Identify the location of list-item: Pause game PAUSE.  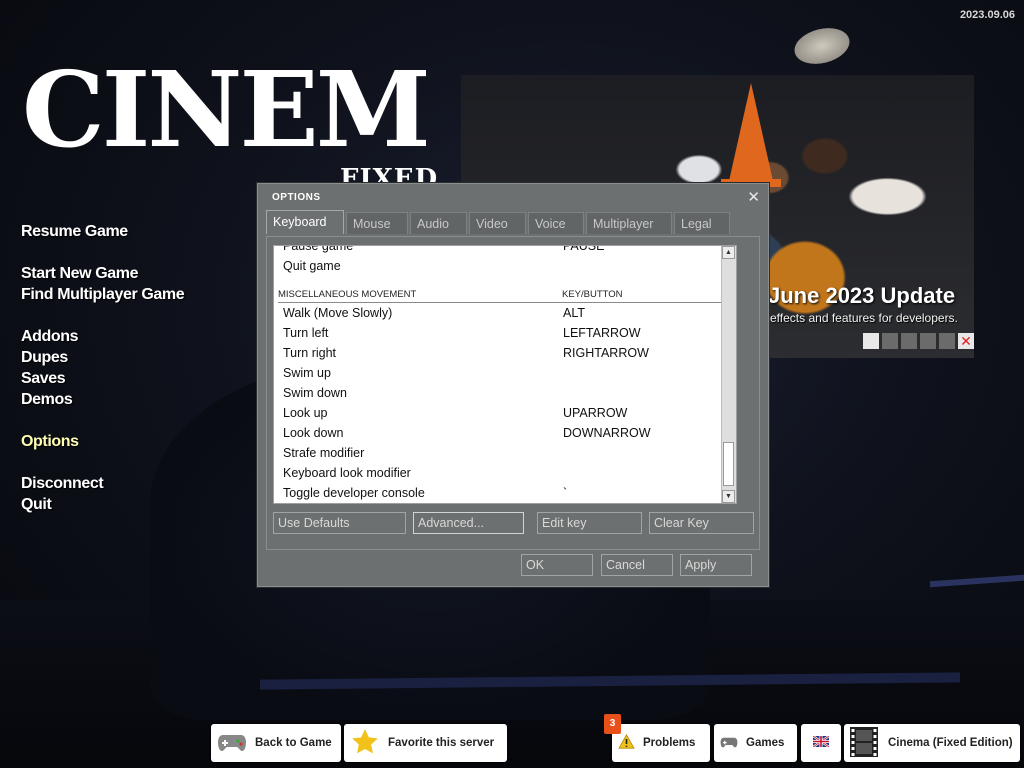
(503, 250).